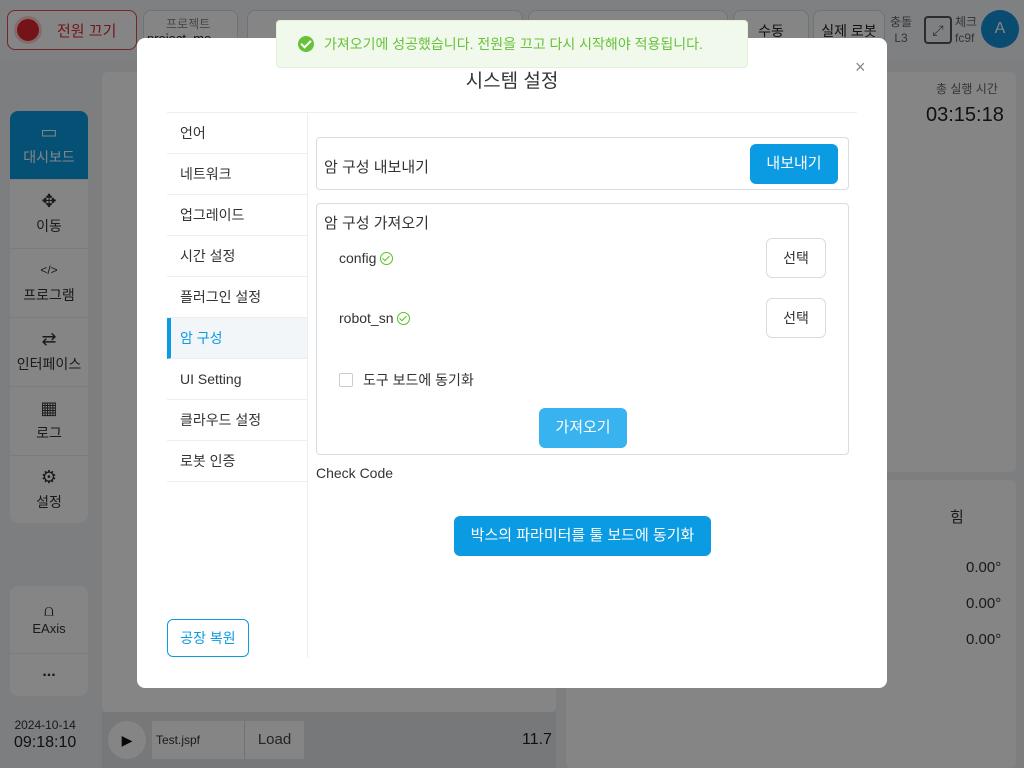 The height and width of the screenshot is (768, 1024). What do you see at coordinates (582, 536) in the screenshot?
I see `sync-box-params-button: 박스의 파라미터를 툴 보드에 동기화` at bounding box center [582, 536].